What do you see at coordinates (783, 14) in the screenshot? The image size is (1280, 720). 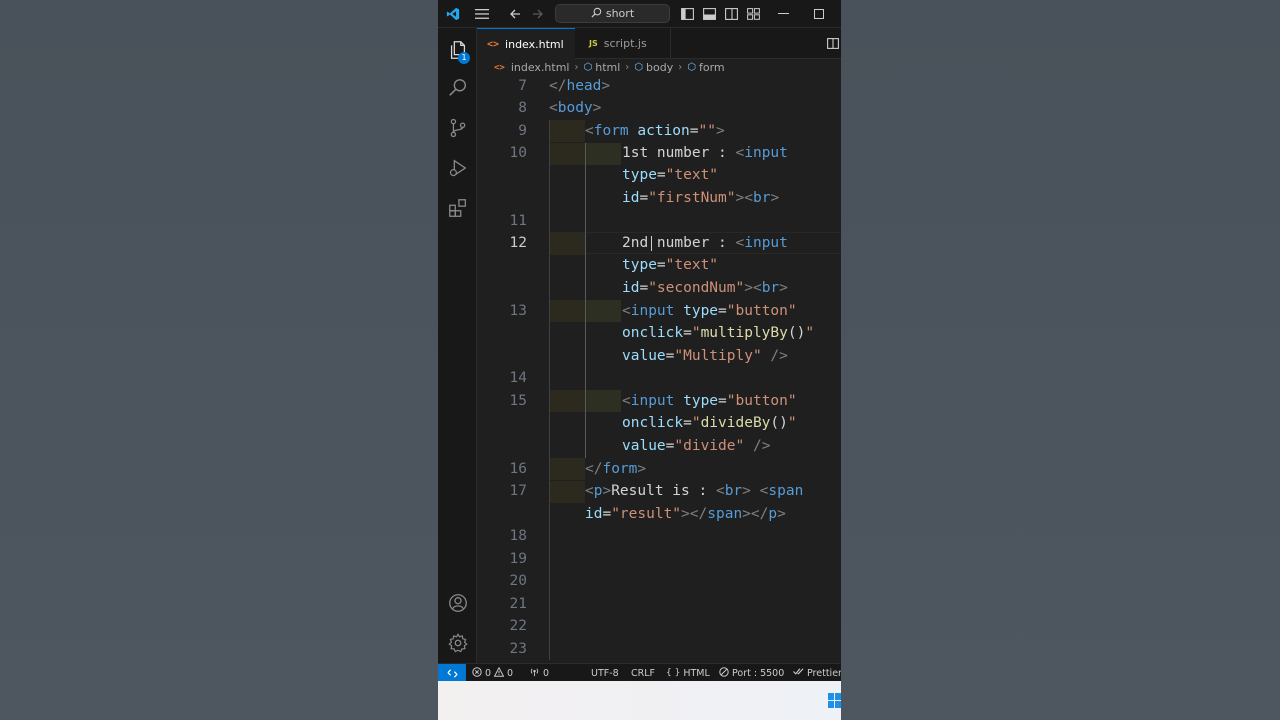 I see `minimize-icon` at bounding box center [783, 14].